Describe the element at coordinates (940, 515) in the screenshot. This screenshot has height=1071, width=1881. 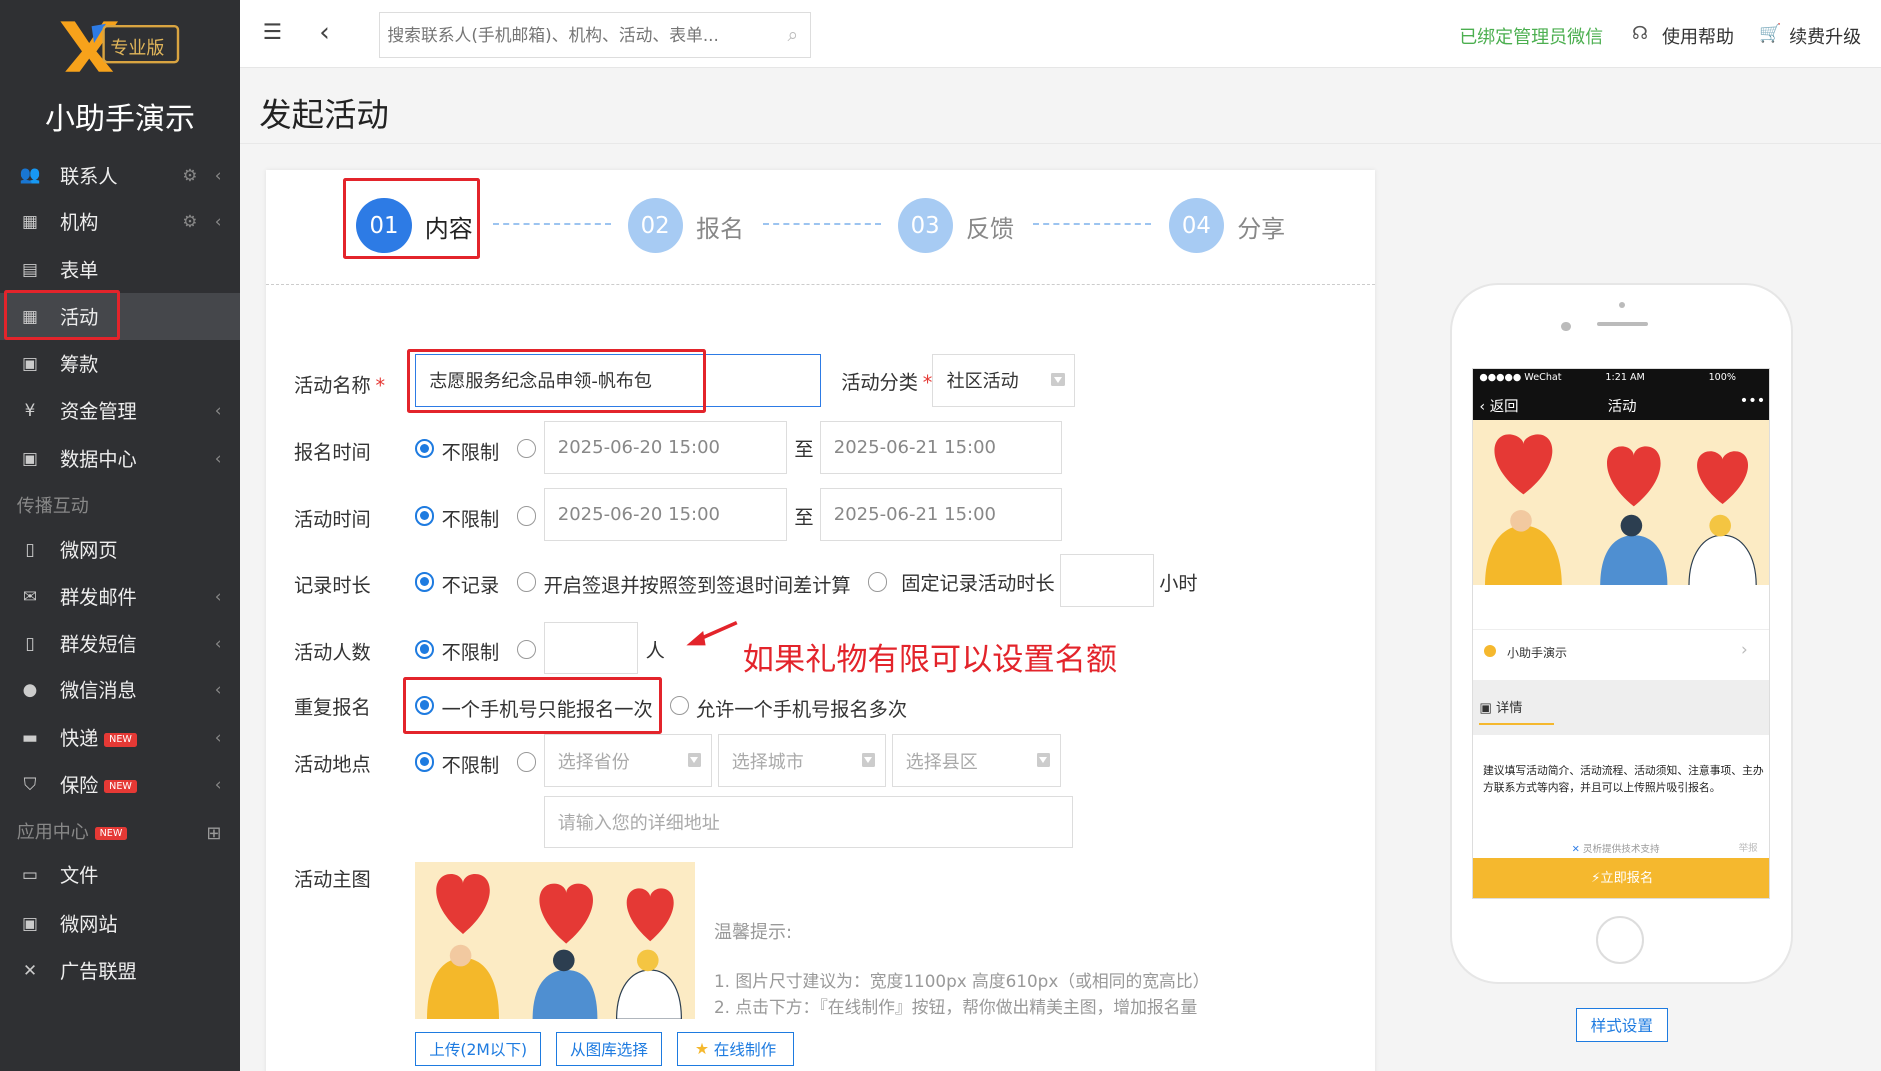
I see `act-end-input: 2025-06-21 15:00` at that location.